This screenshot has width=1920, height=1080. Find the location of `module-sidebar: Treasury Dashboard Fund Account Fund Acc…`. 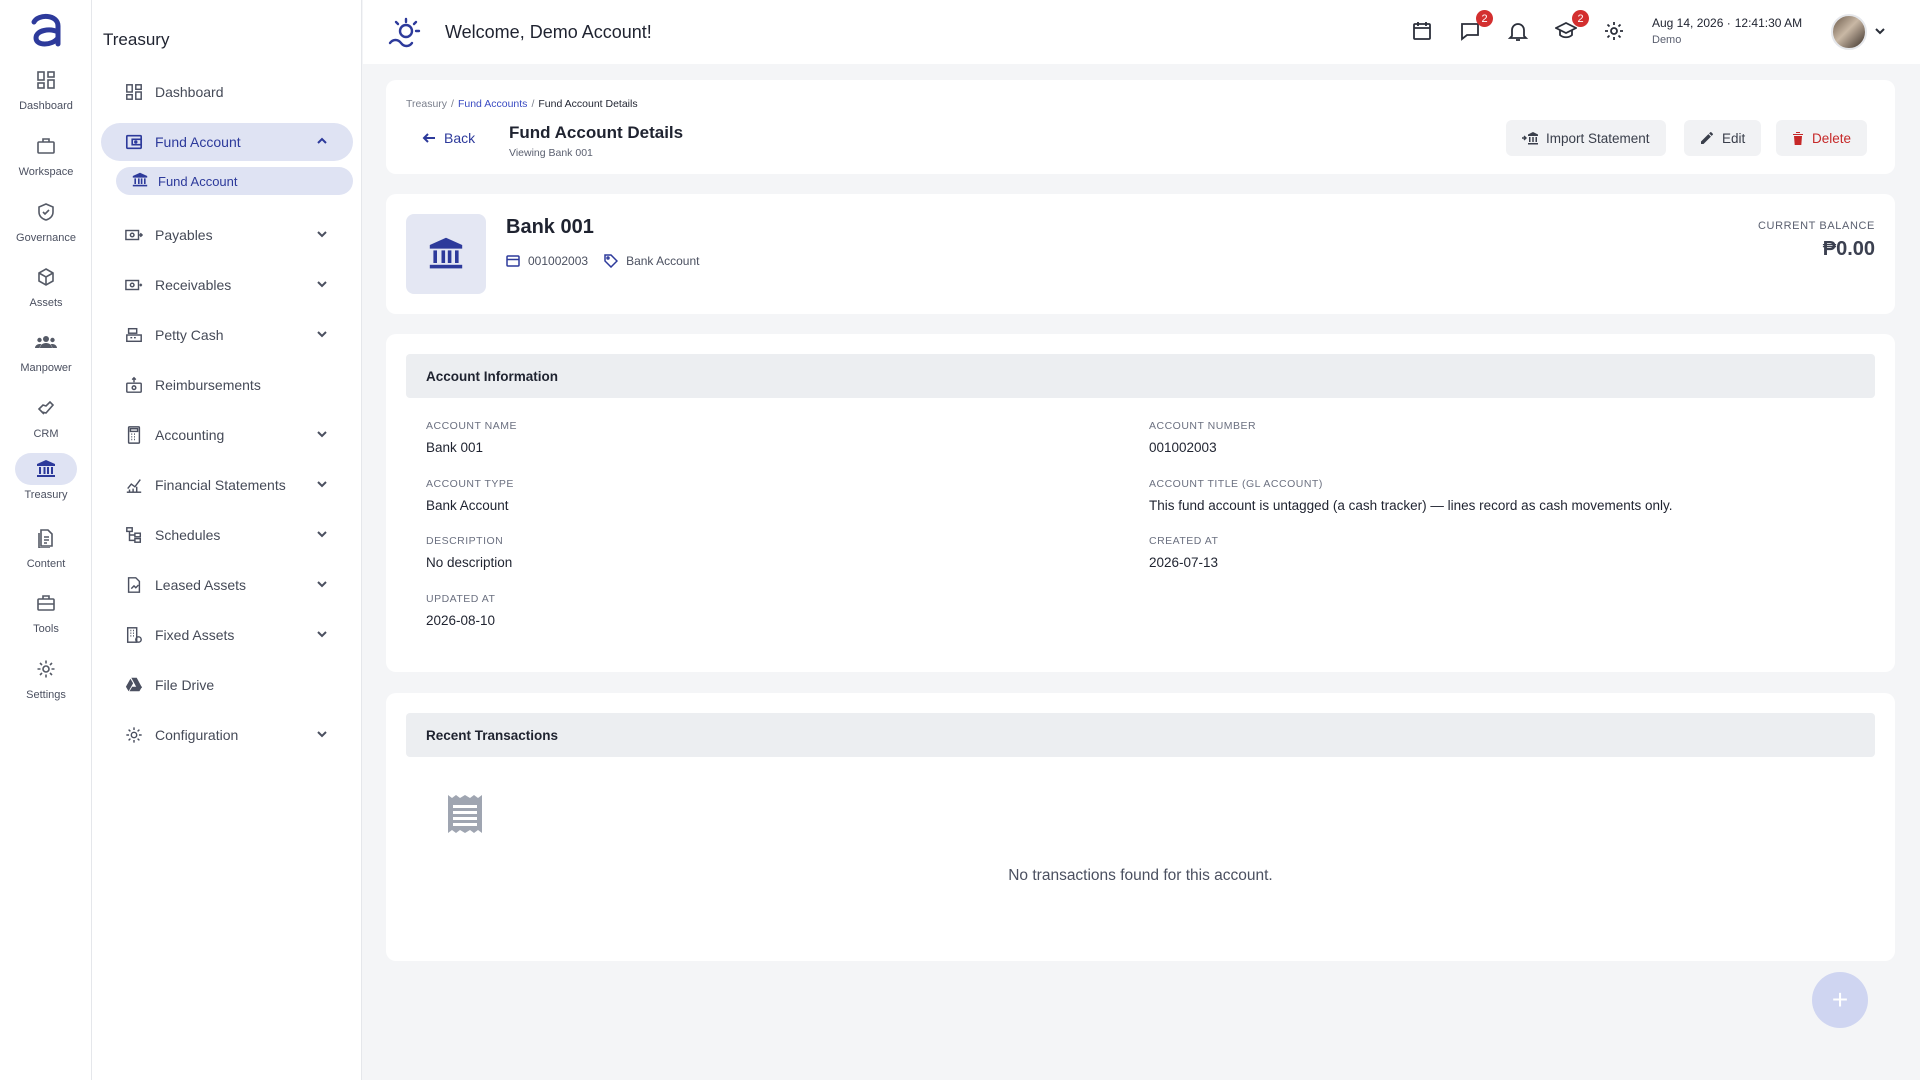

module-sidebar: Treasury Dashboard Fund Account Fund Acc… is located at coordinates (227, 540).